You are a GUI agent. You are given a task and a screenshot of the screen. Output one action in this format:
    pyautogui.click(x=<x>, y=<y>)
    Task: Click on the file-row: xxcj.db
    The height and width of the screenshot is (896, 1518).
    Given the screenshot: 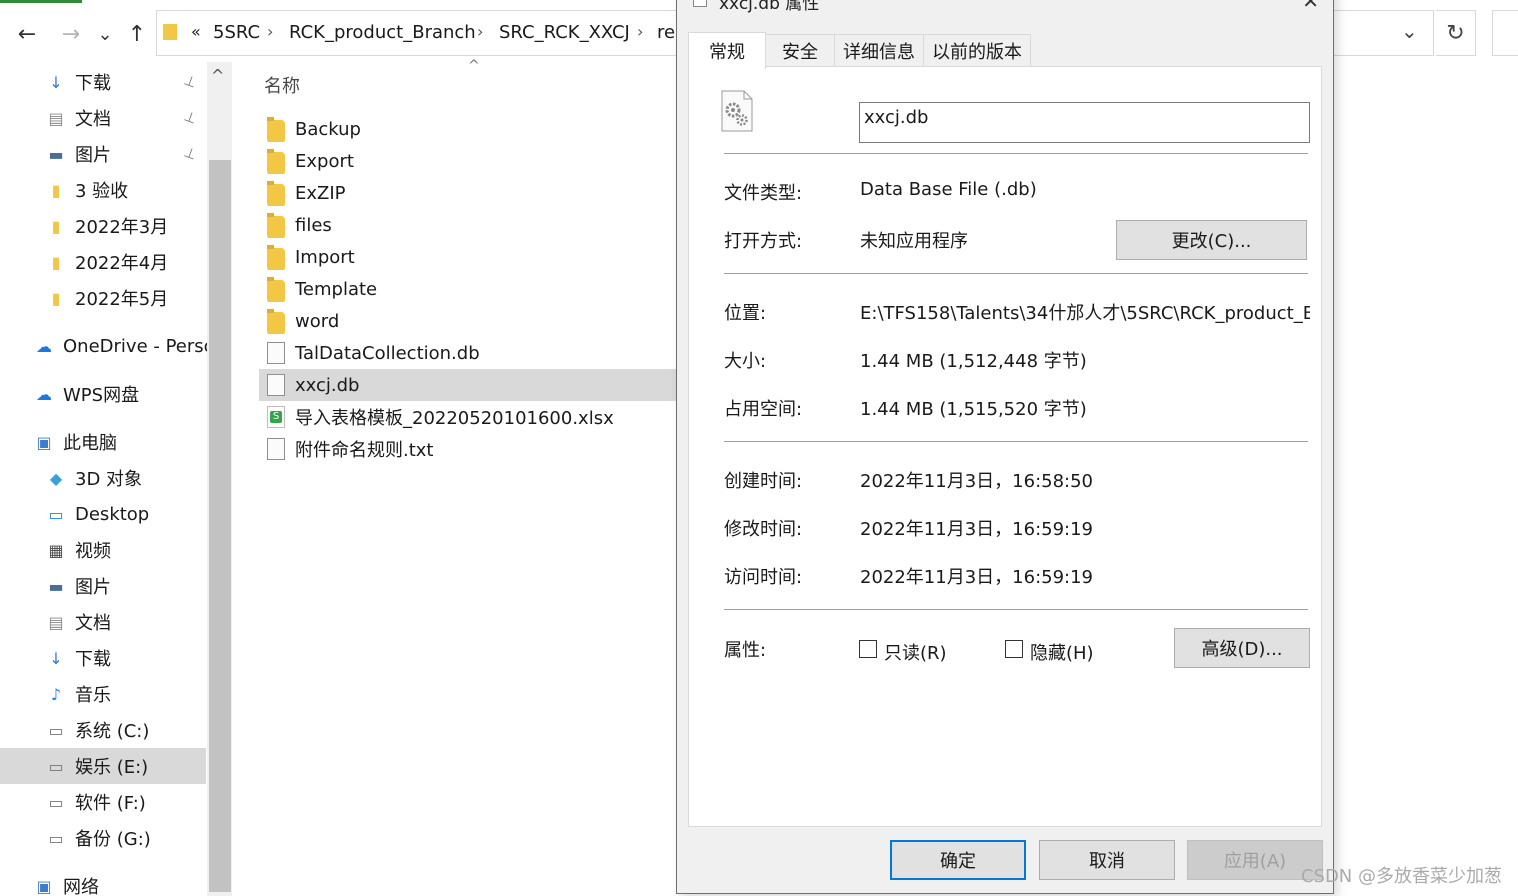 What is the action you would take?
    pyautogui.click(x=467, y=385)
    